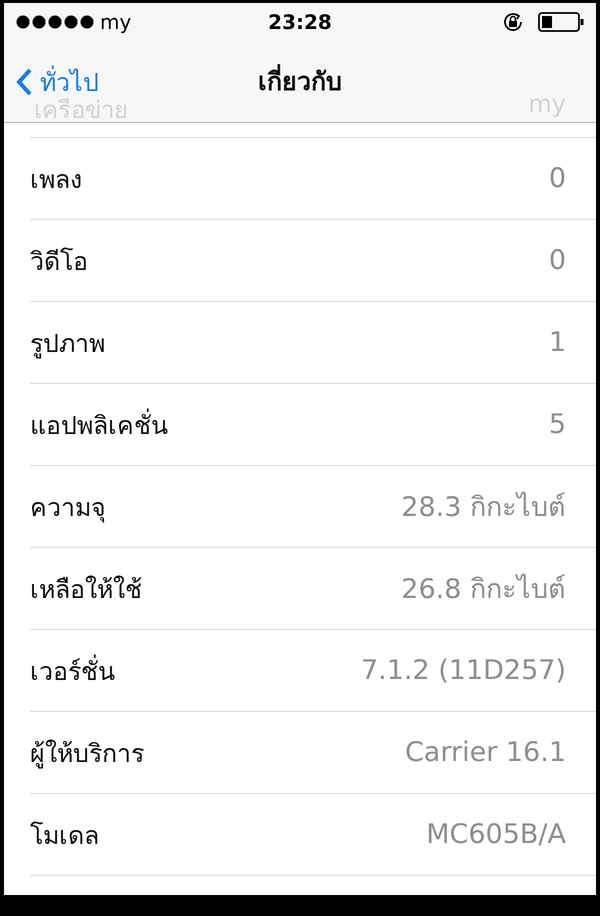 The image size is (600, 916). I want to click on back-button: ทั่วไป, so click(57, 82).